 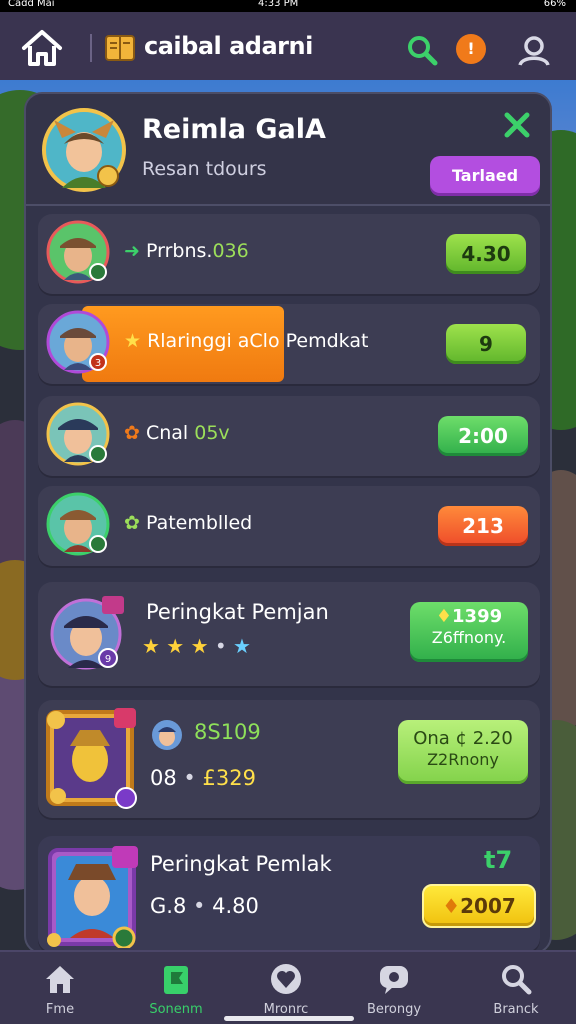 What do you see at coordinates (485, 176) in the screenshot?
I see `header-action-button: Tarlaed` at bounding box center [485, 176].